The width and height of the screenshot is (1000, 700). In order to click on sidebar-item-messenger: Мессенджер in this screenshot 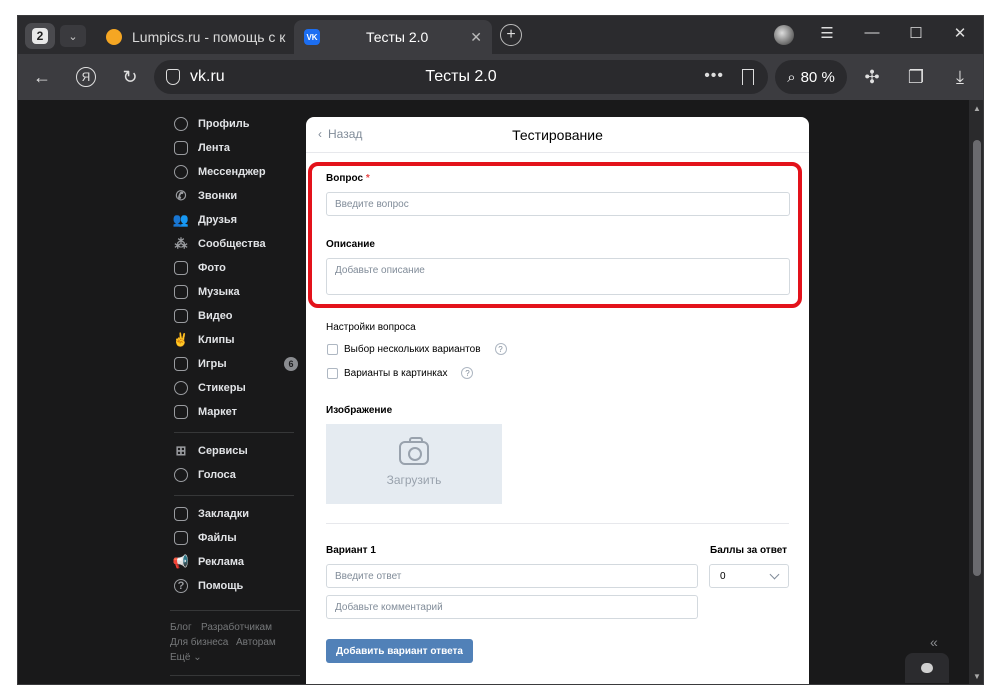, I will do `click(236, 172)`.